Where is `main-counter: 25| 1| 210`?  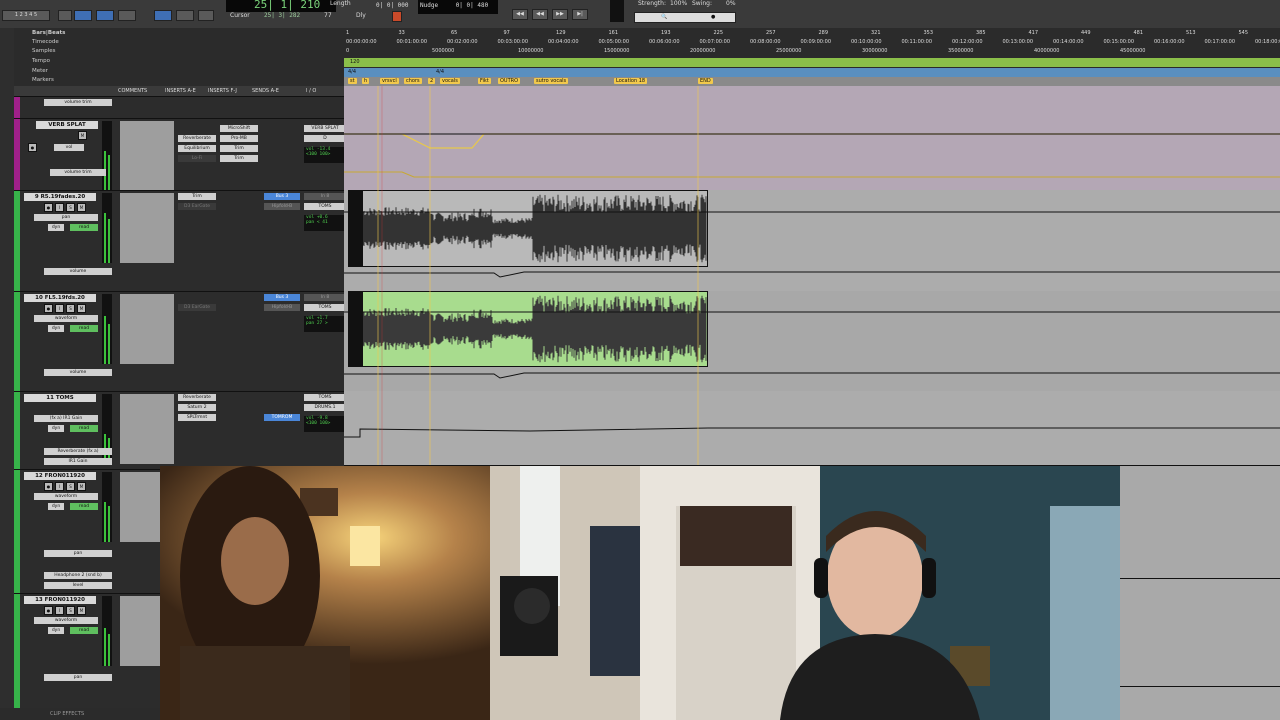 main-counter: 25| 1| 210 is located at coordinates (281, 6).